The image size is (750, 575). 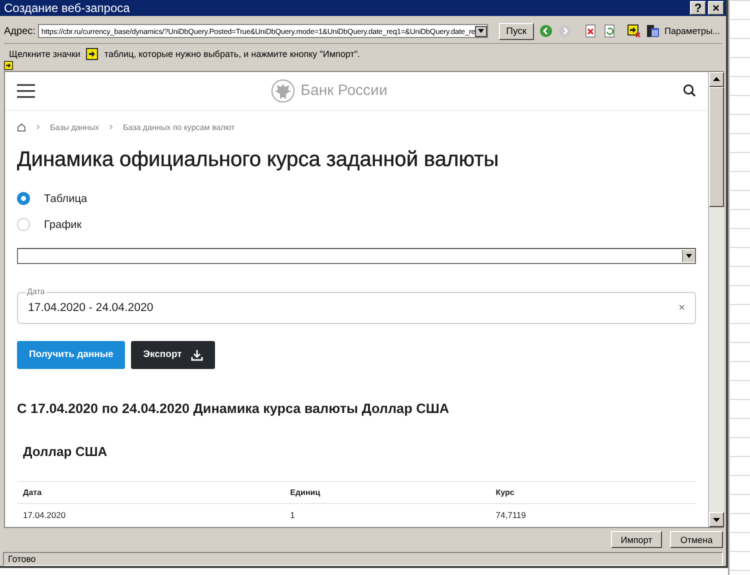 I want to click on stop-icon, so click(x=589, y=31).